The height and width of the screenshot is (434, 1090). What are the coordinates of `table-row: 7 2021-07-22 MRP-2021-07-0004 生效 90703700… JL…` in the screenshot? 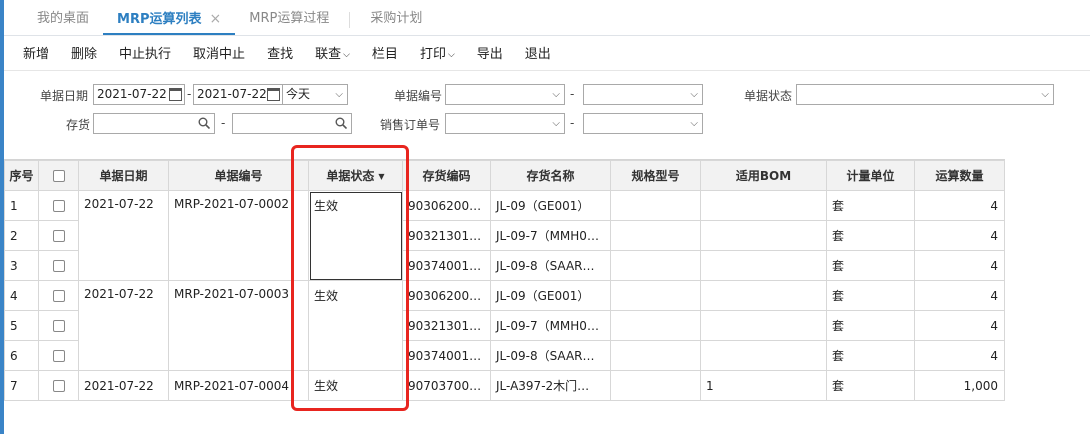 It's located at (504, 385).